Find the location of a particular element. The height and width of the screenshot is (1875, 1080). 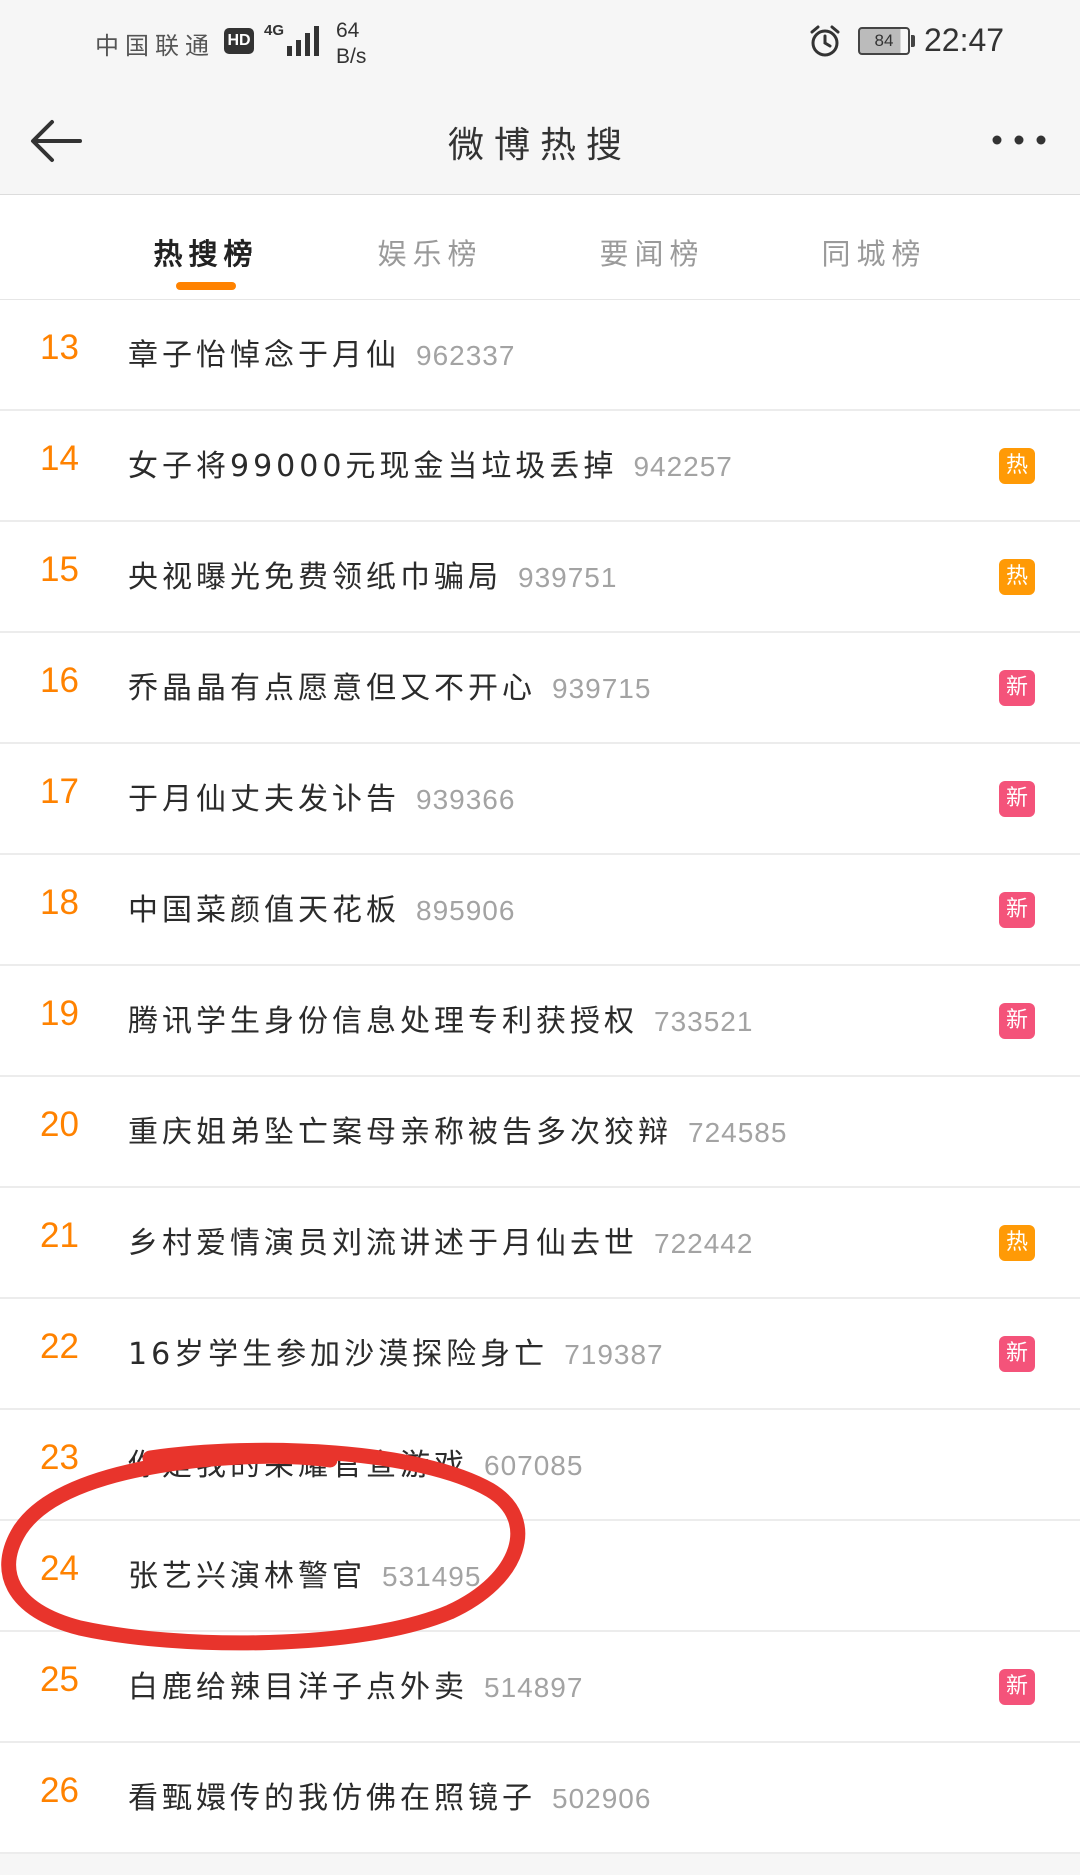

net-speed-value: 64 is located at coordinates (348, 30).